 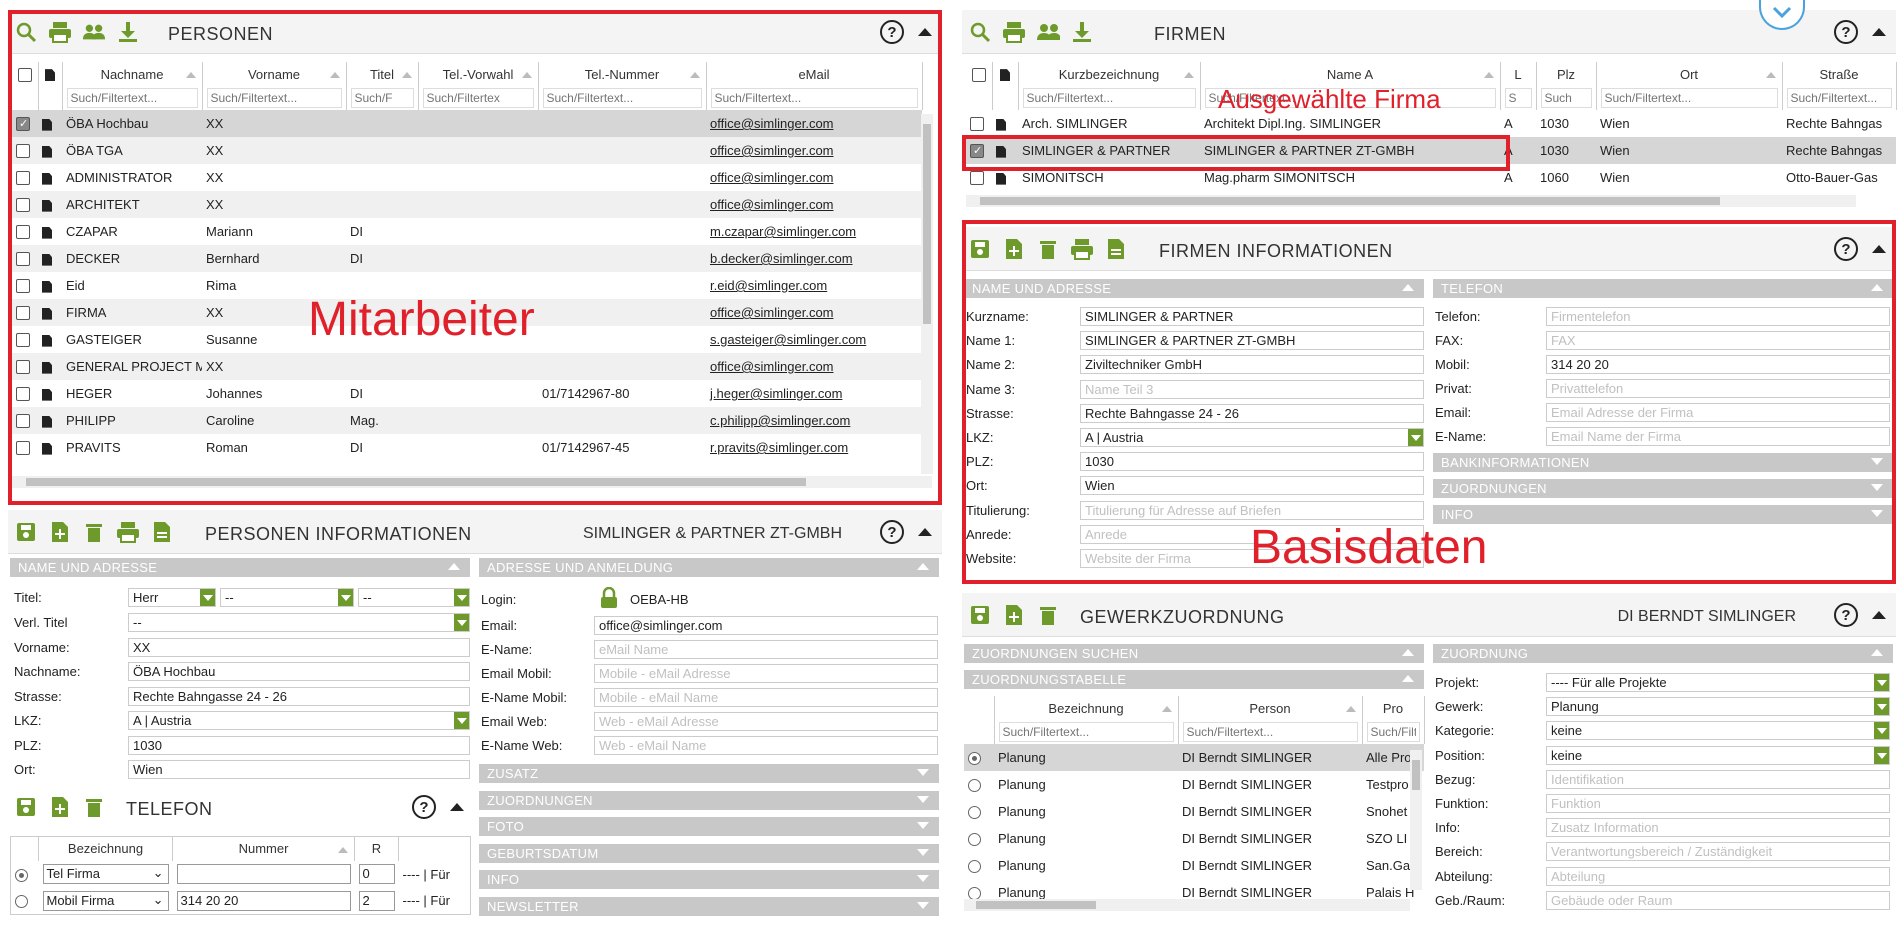 I want to click on phone-type-select: Tel Firma ⌄, so click(x=105, y=874).